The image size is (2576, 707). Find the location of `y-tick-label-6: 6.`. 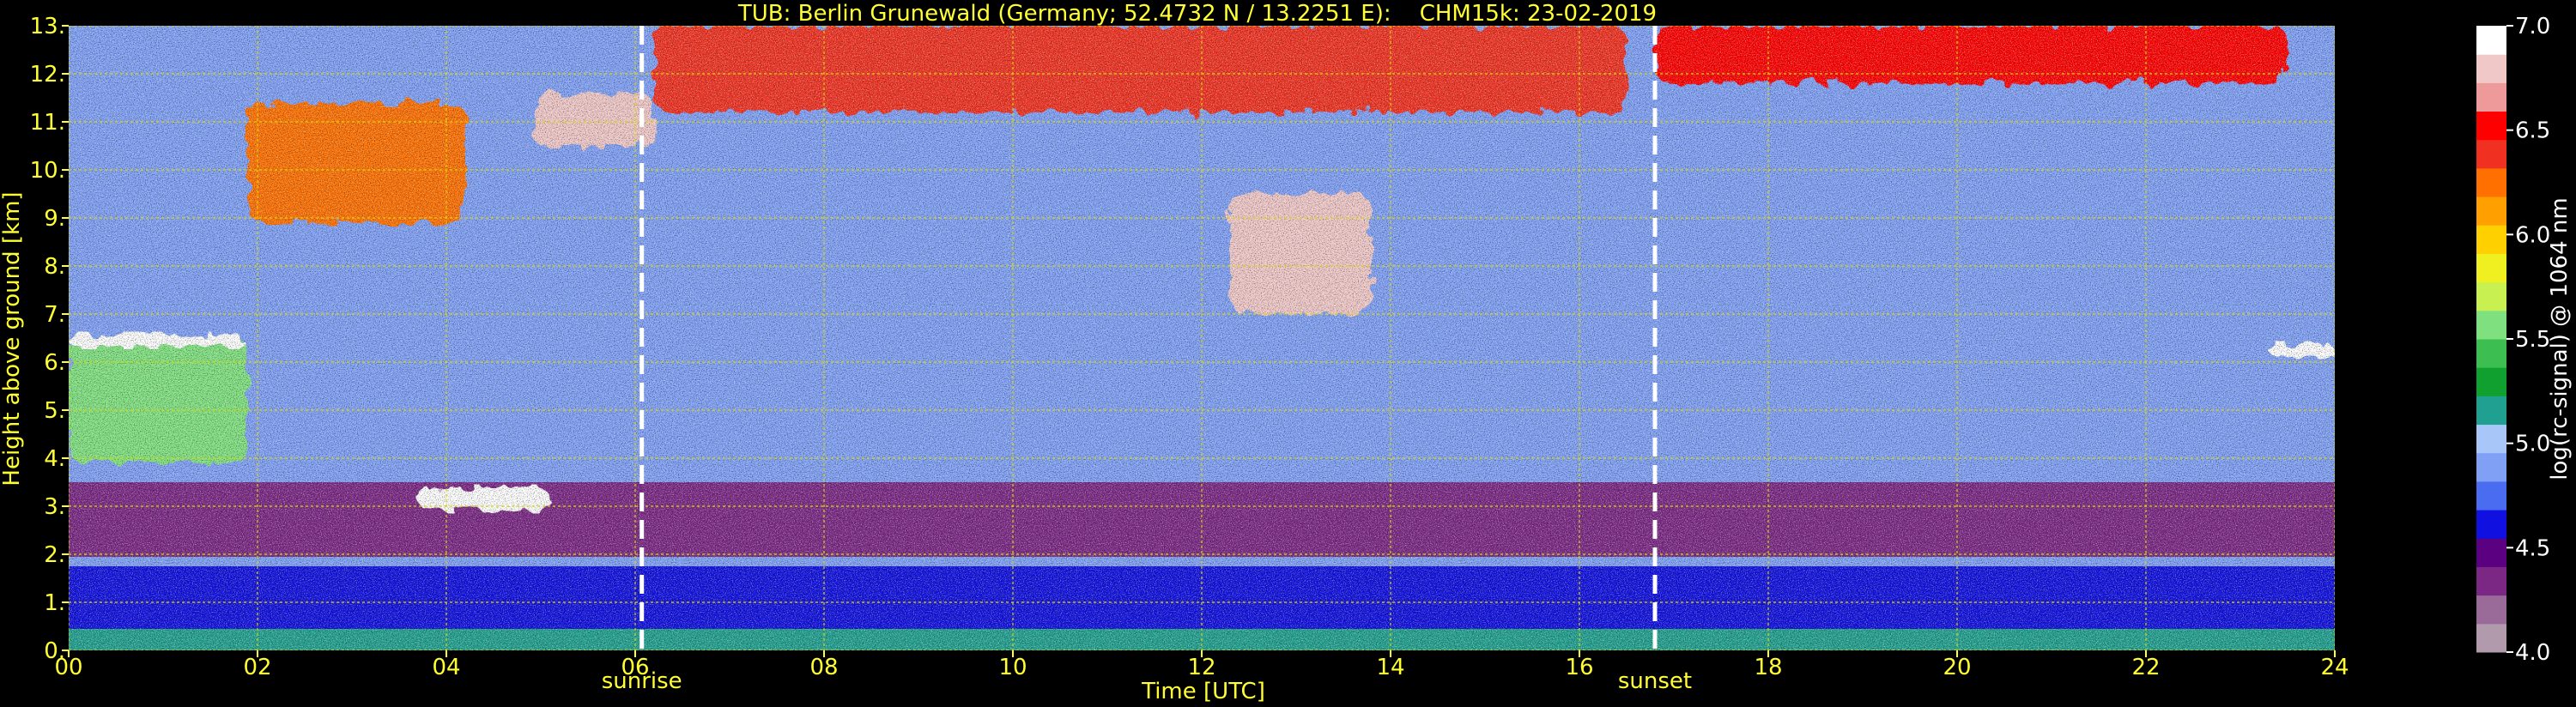

y-tick-label-6: 6. is located at coordinates (54, 363).